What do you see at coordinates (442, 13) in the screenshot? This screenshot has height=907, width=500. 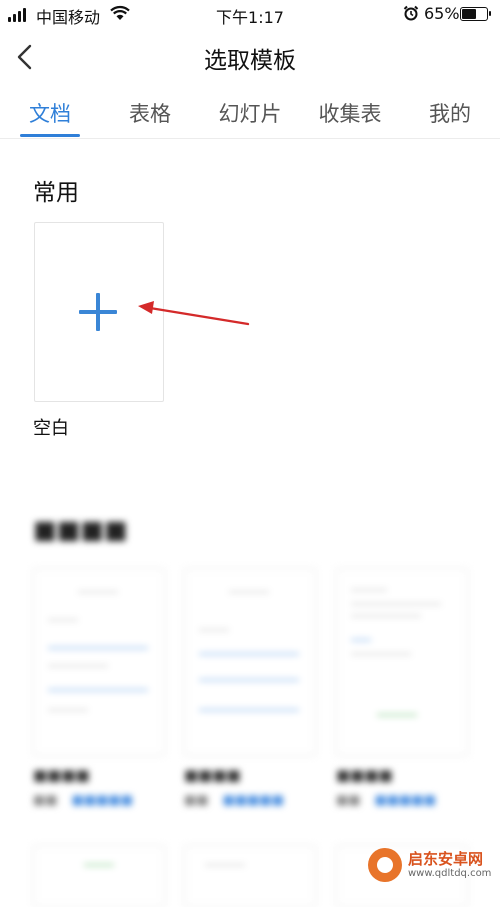 I see `battery-percent: 65%` at bounding box center [442, 13].